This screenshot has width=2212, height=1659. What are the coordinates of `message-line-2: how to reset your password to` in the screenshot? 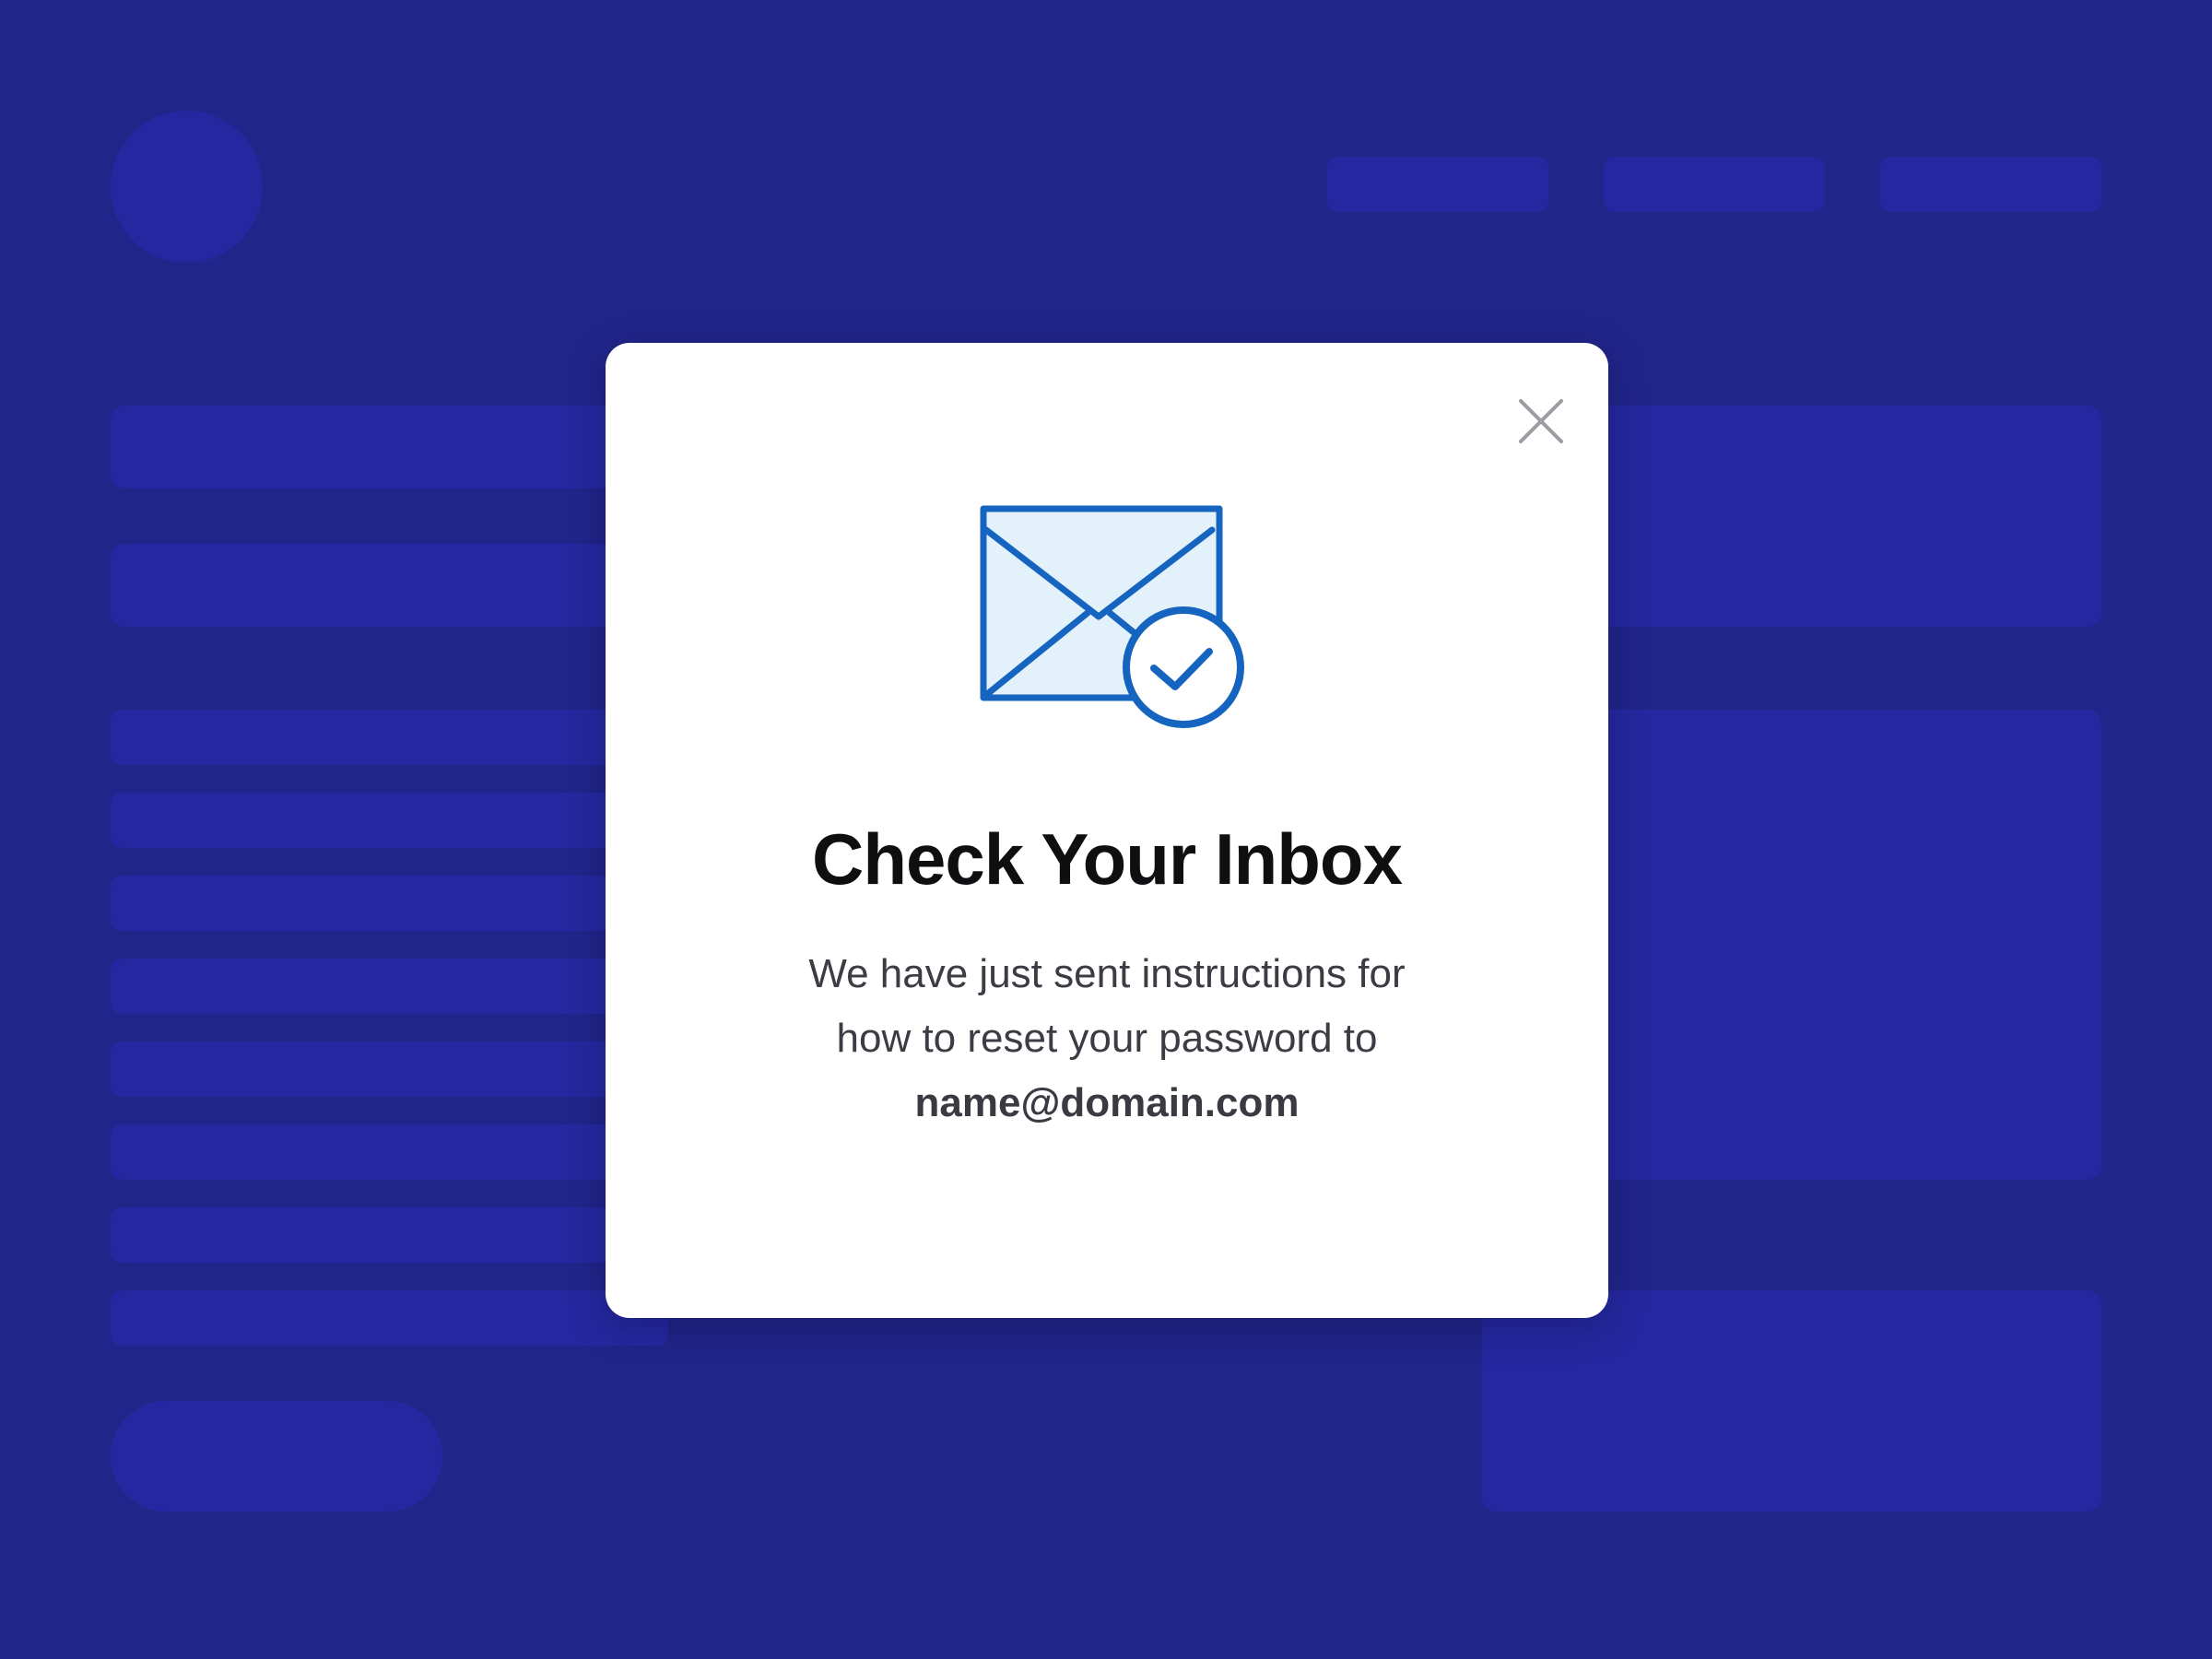 It's located at (1107, 1038).